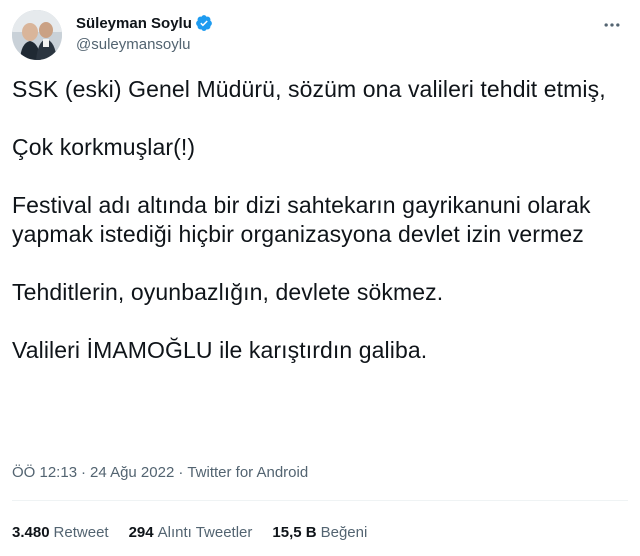  I want to click on avatar, so click(37, 35).